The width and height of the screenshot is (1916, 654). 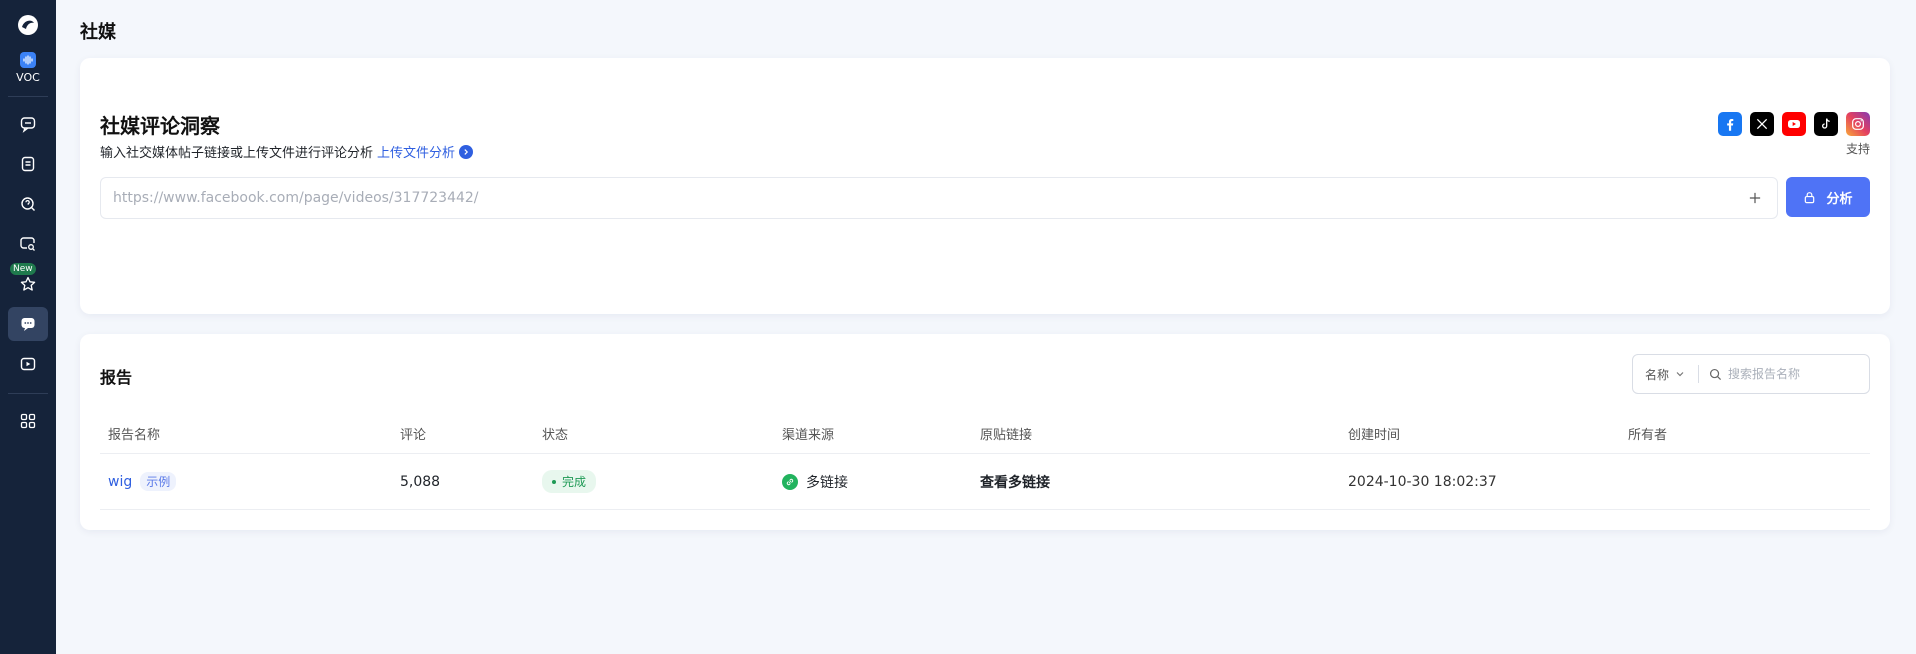 What do you see at coordinates (466, 151) in the screenshot?
I see `chevron-right-circle-icon` at bounding box center [466, 151].